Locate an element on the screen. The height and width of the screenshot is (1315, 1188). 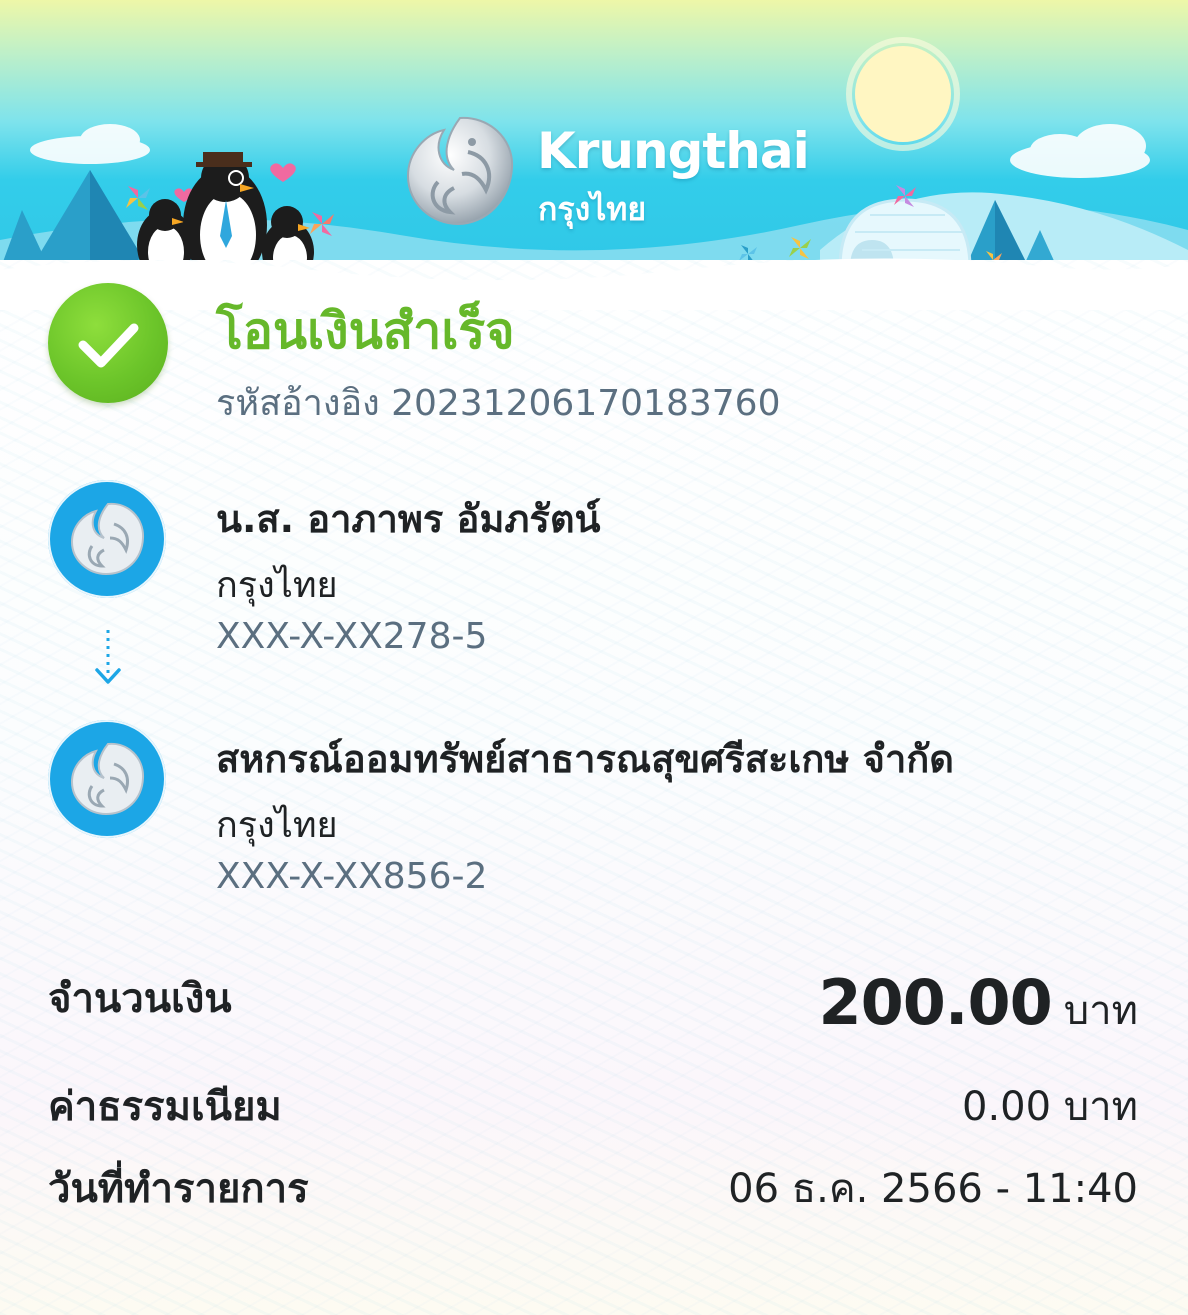
sender-account-number: XXX-X-XX278-5 is located at coordinates (352, 636).